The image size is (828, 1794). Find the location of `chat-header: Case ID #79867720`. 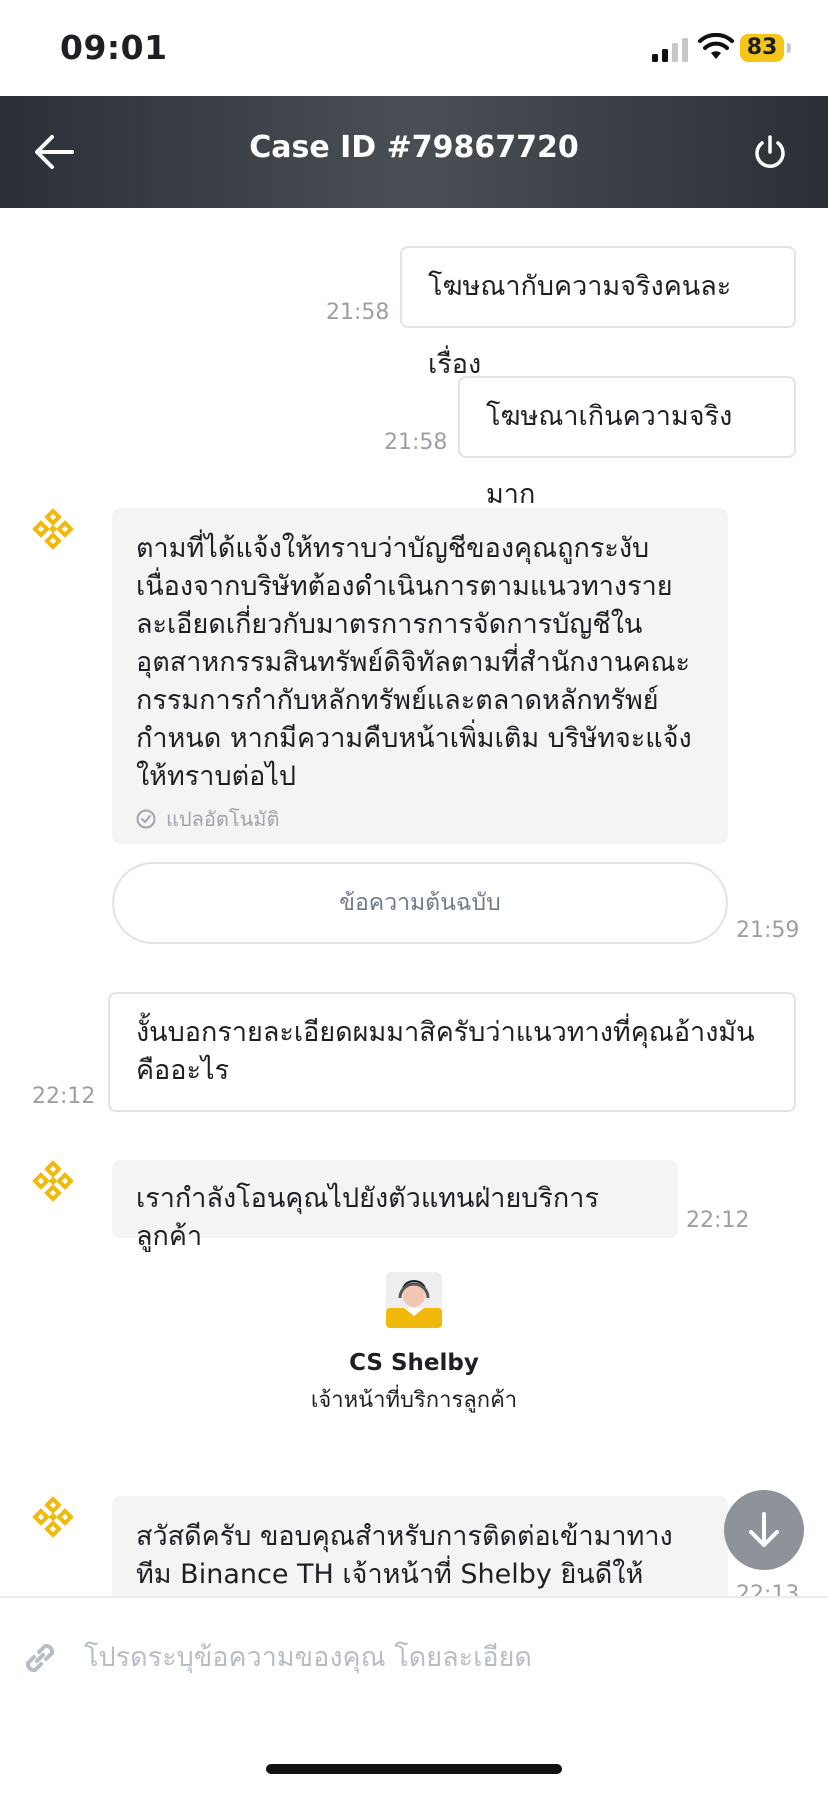

chat-header: Case ID #79867720 is located at coordinates (414, 152).